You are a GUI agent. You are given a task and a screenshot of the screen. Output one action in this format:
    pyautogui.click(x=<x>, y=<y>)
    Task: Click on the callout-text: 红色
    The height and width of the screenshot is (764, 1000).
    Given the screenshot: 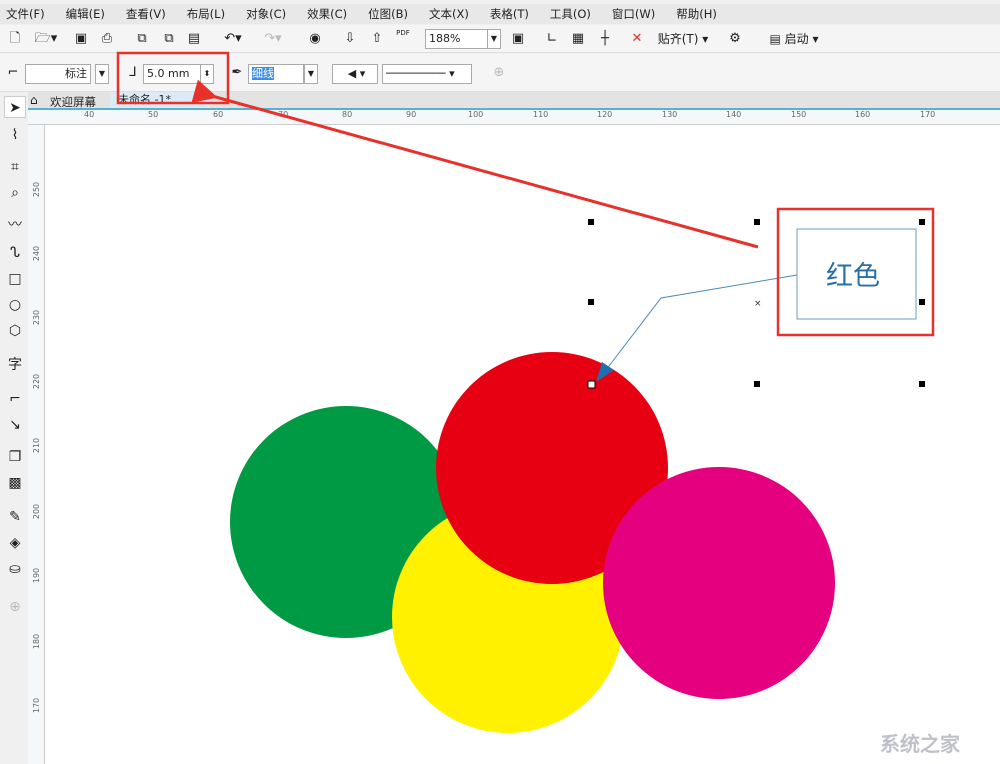 What is the action you would take?
    pyautogui.click(x=853, y=273)
    